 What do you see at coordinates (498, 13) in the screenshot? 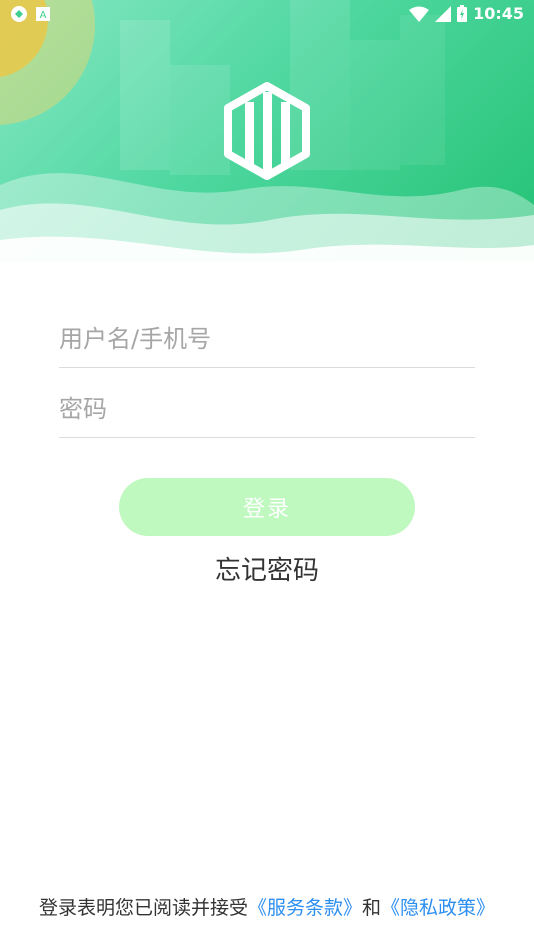
I see `status-time: 10:45` at bounding box center [498, 13].